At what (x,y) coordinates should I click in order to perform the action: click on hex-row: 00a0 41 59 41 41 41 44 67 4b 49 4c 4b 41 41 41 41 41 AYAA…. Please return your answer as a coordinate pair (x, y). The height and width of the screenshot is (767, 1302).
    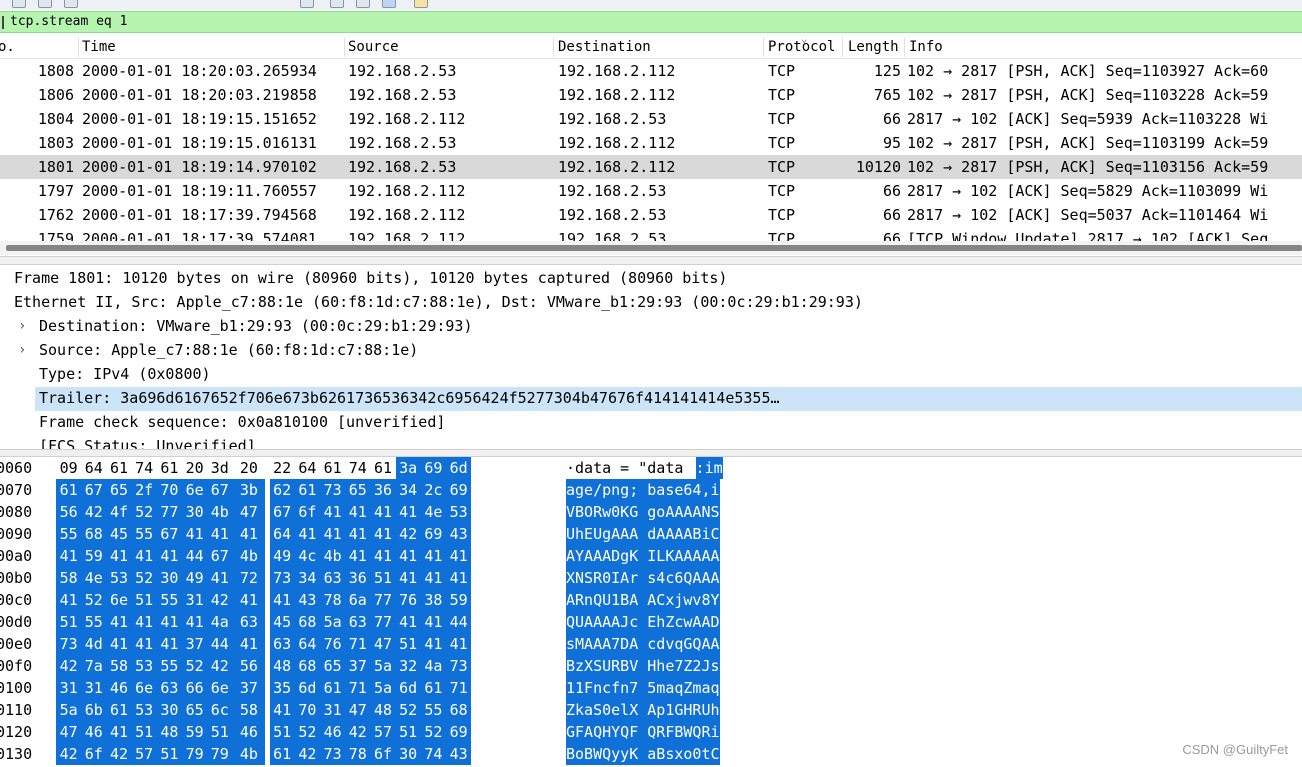
    Looking at the image, I should click on (651, 556).